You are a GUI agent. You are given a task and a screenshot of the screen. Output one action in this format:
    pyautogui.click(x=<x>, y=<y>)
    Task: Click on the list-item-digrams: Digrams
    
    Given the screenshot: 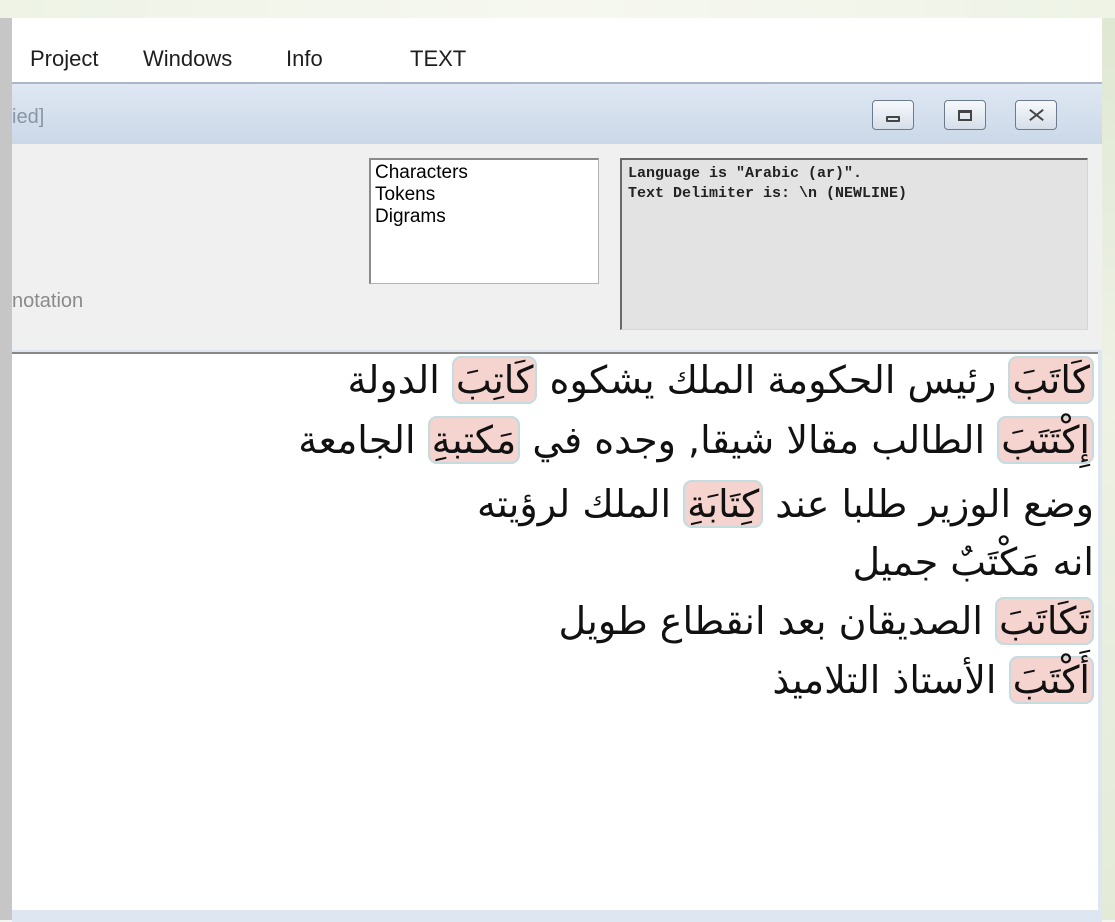 What is the action you would take?
    pyautogui.click(x=484, y=217)
    